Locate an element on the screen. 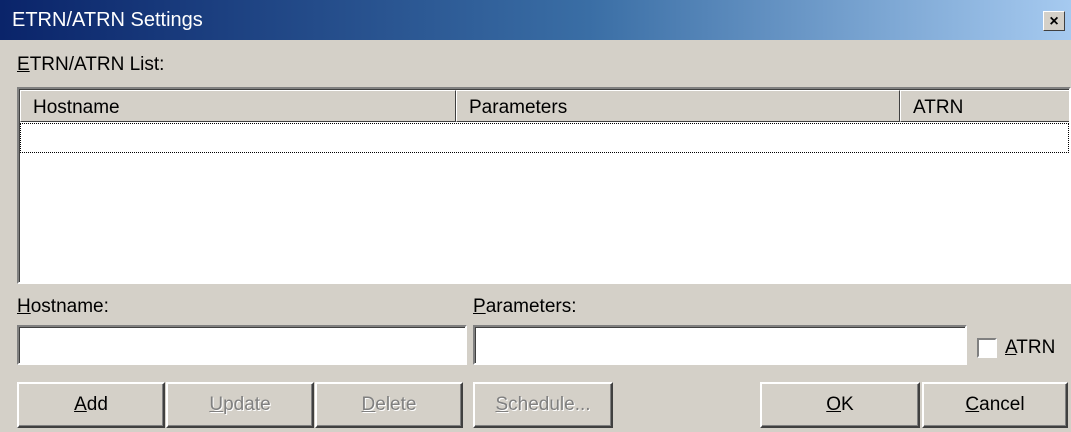 This screenshot has height=432, width=1071. delete-button: Delete is located at coordinates (389, 405).